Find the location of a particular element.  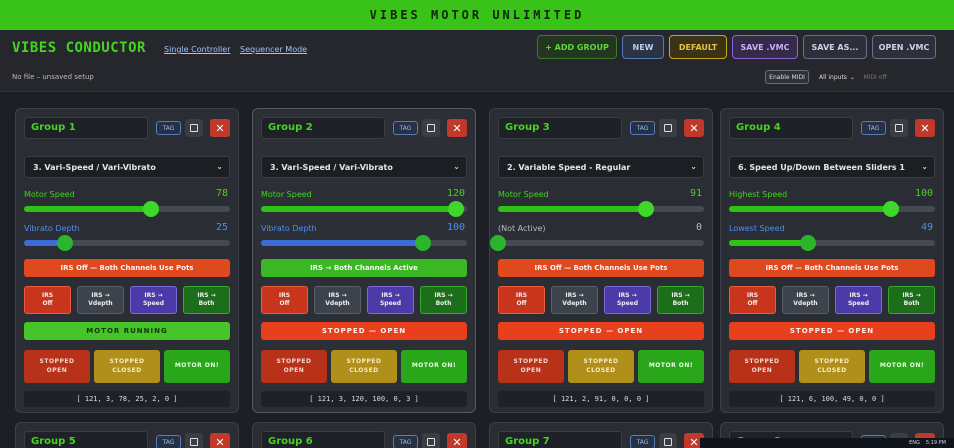

default-button: DEFAULT is located at coordinates (698, 47).